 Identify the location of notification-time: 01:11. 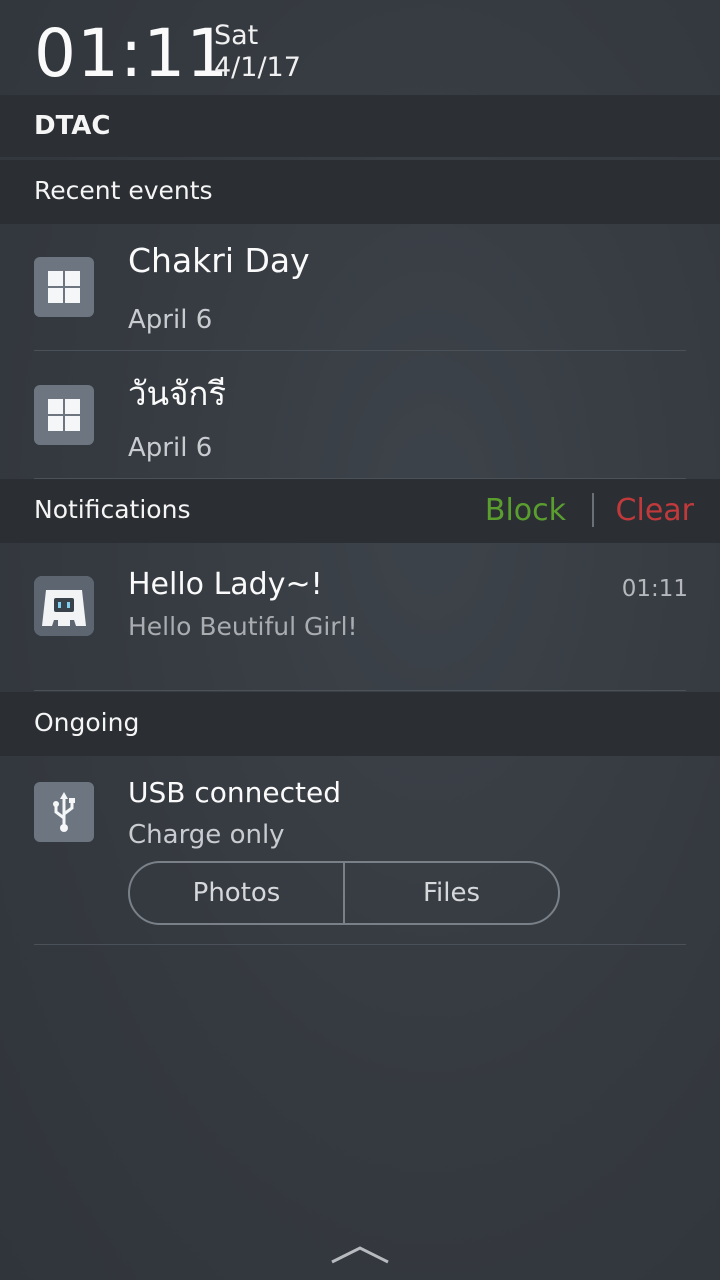
(654, 589).